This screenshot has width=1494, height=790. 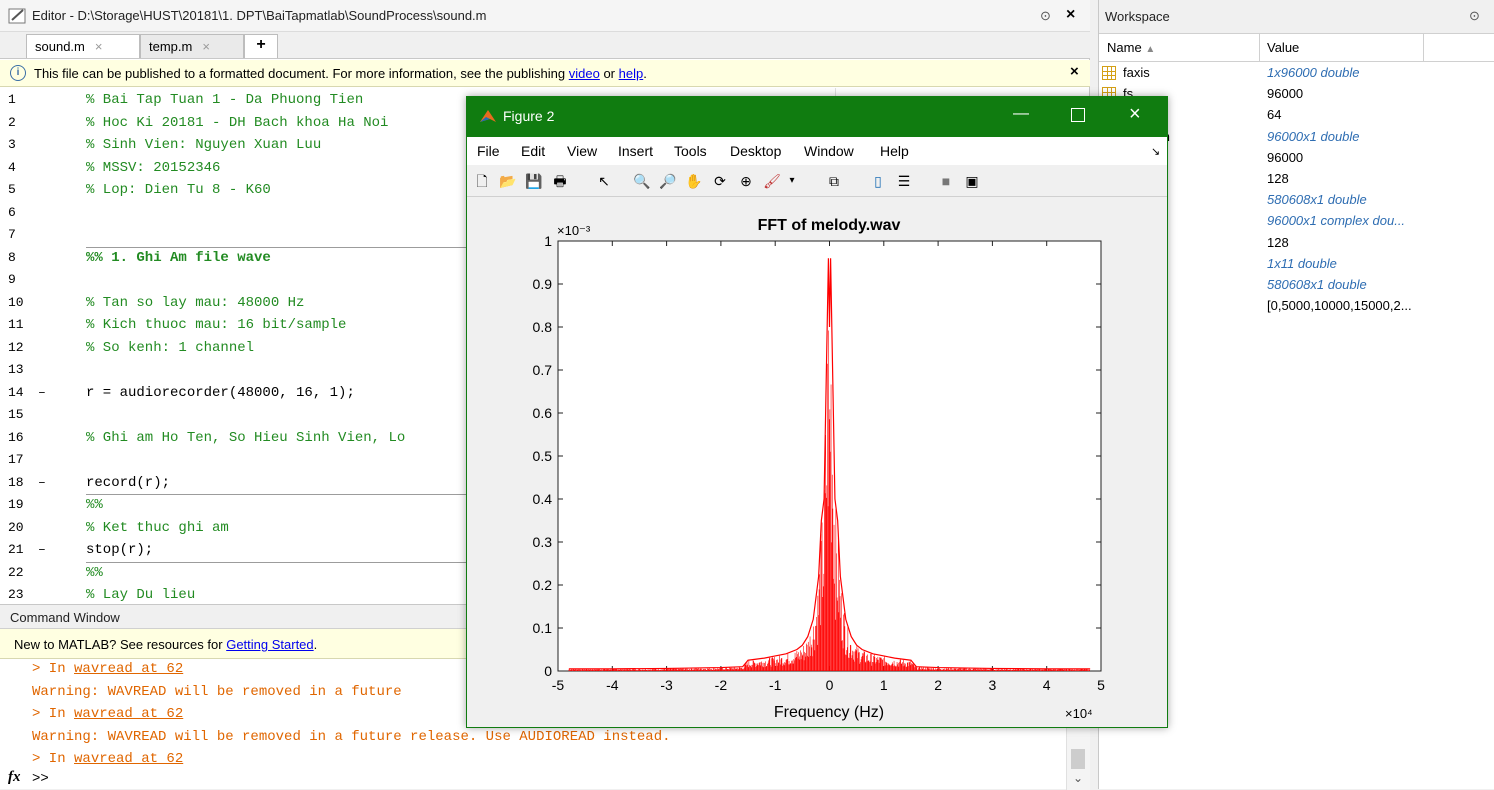 What do you see at coordinates (224, 100) in the screenshot?
I see `code-text: % Bai Tap Tuan 1 - Da Phuong Tien` at bounding box center [224, 100].